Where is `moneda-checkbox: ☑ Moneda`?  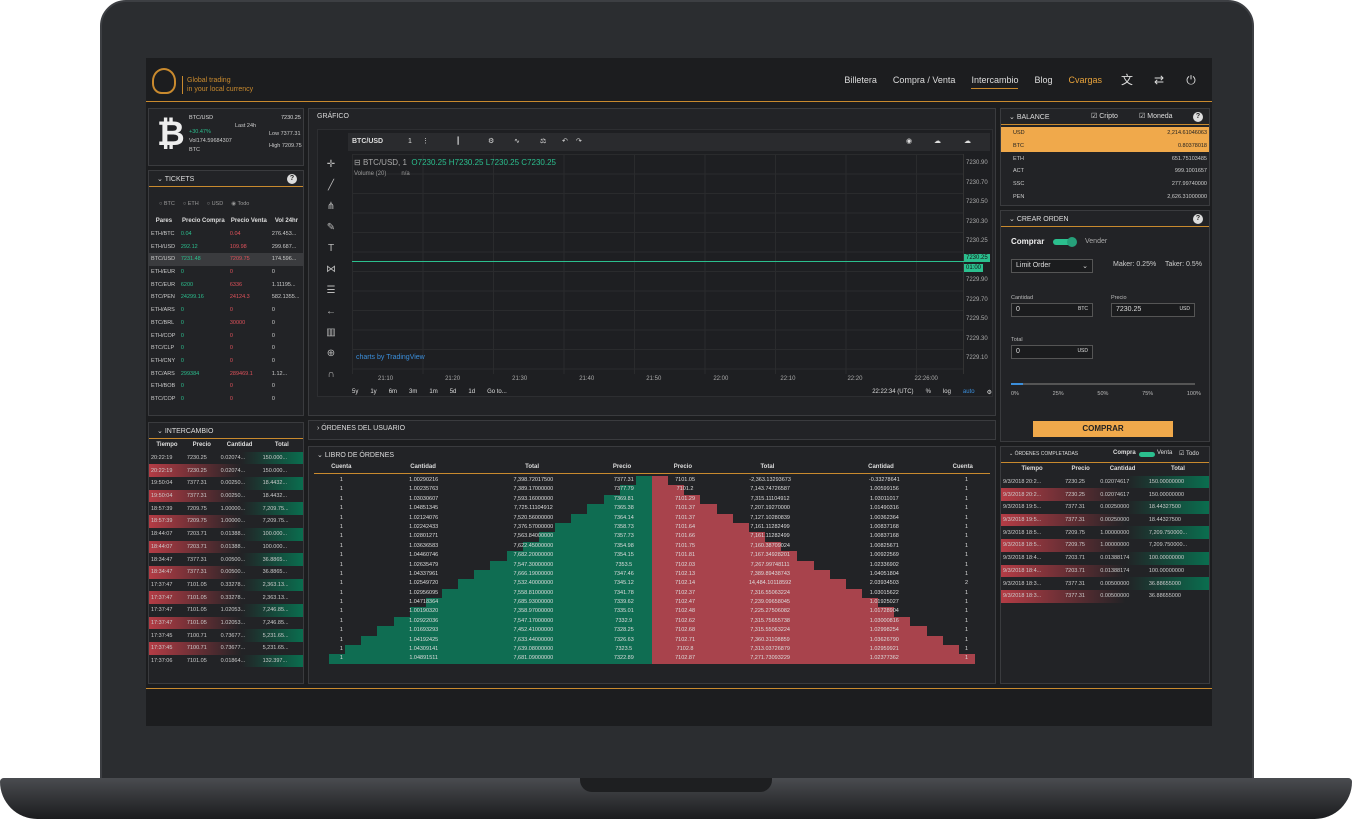 moneda-checkbox: ☑ Moneda is located at coordinates (1156, 116).